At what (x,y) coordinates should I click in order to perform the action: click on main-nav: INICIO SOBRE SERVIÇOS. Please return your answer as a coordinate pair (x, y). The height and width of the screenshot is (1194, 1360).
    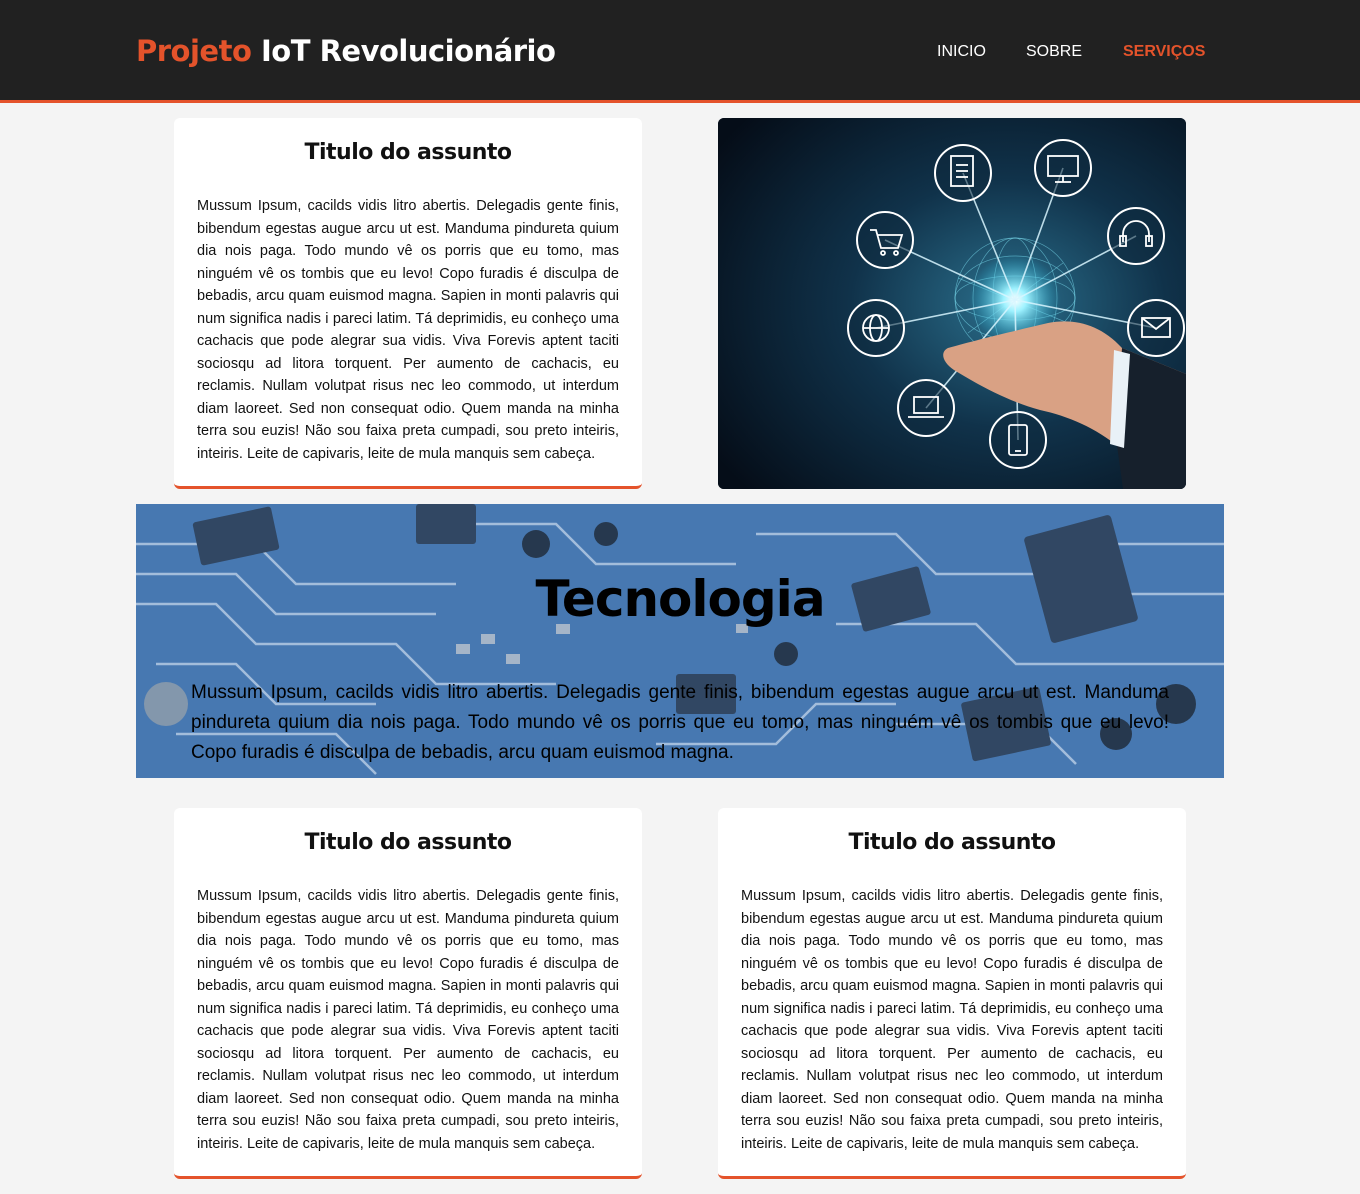
    Looking at the image, I should click on (680, 53).